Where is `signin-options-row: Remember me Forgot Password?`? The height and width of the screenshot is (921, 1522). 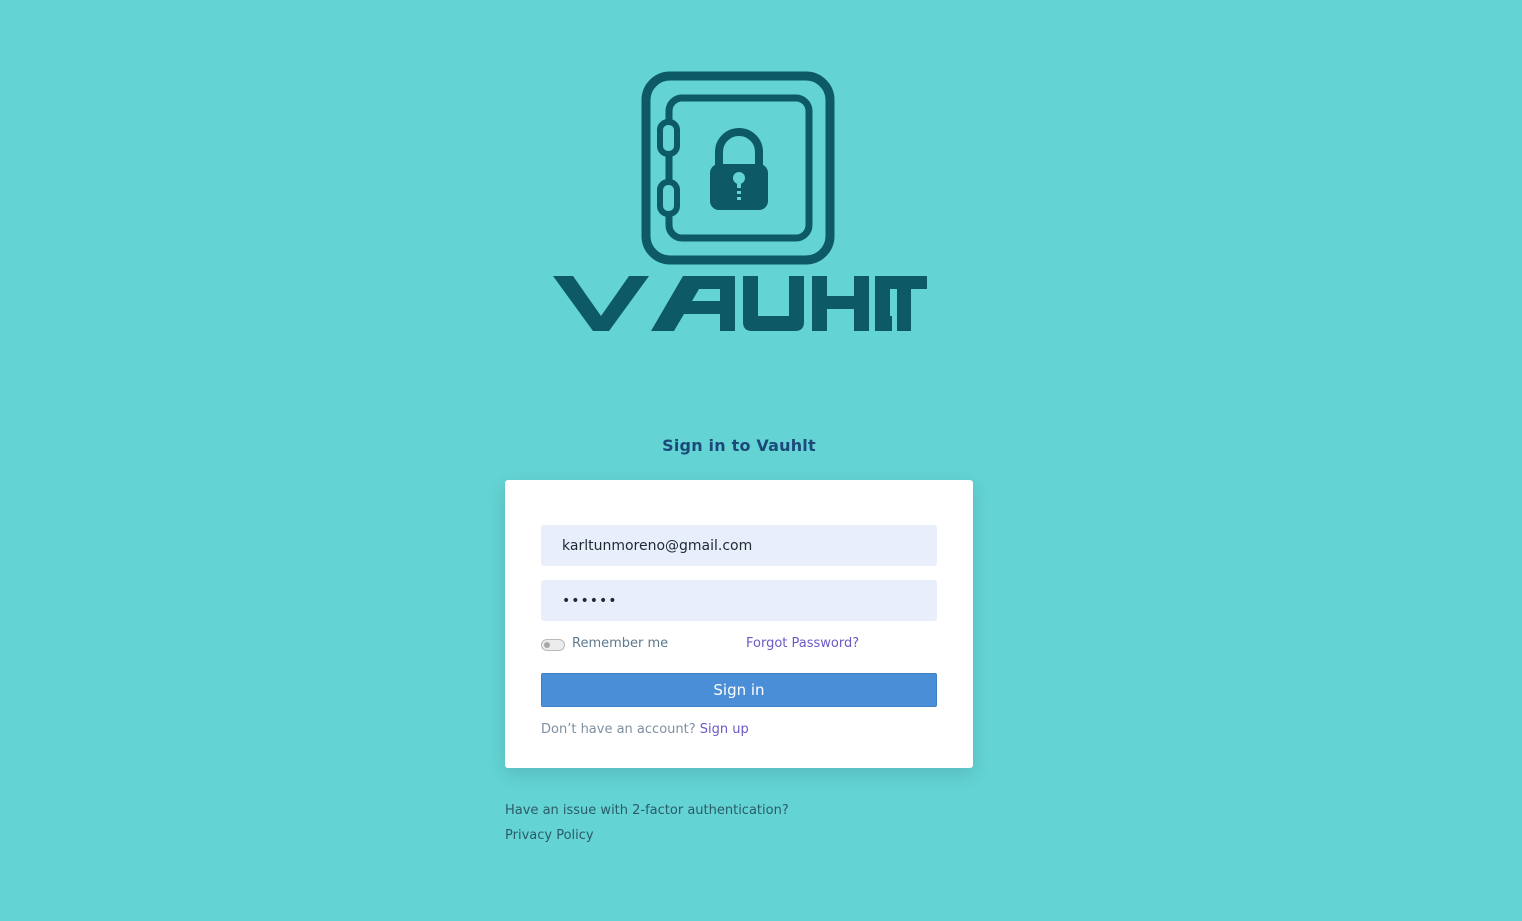
signin-options-row: Remember me Forgot Password? is located at coordinates (739, 645).